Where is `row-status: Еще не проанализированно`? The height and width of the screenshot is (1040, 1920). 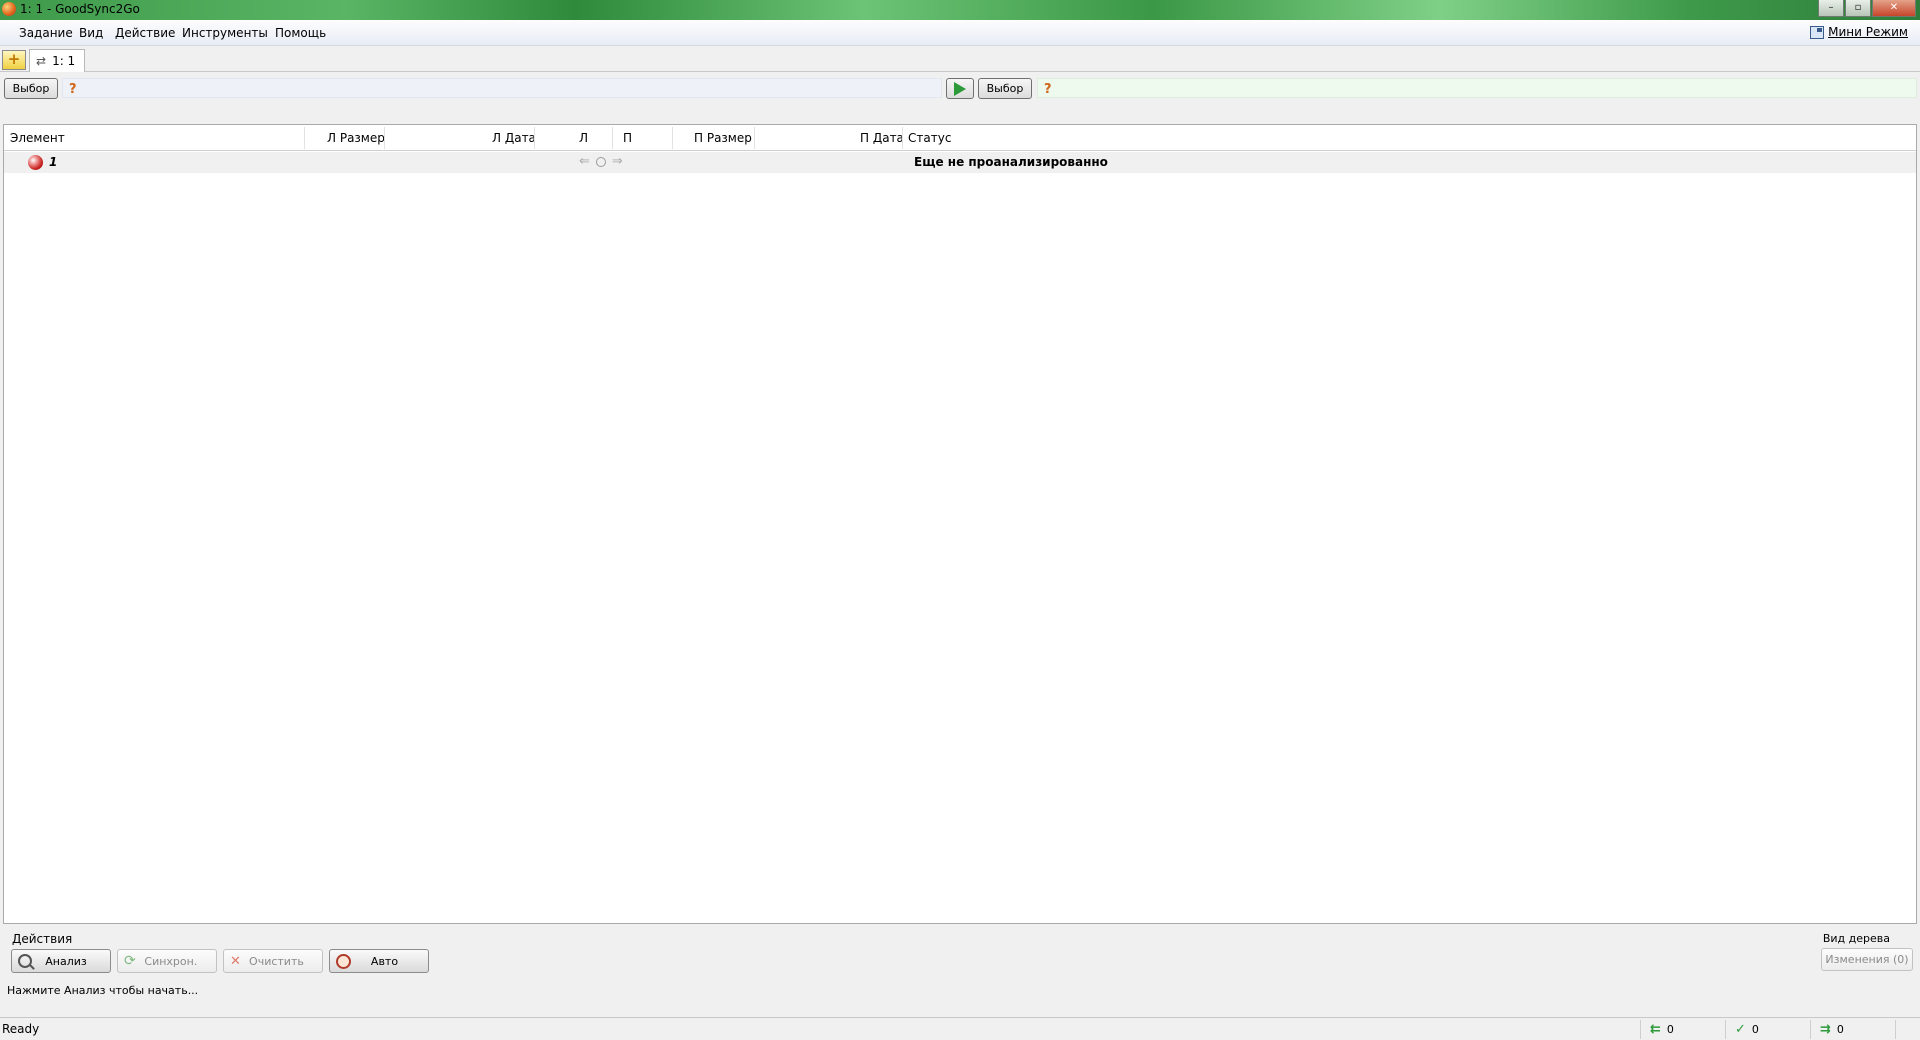 row-status: Еще не проанализированно is located at coordinates (1011, 162).